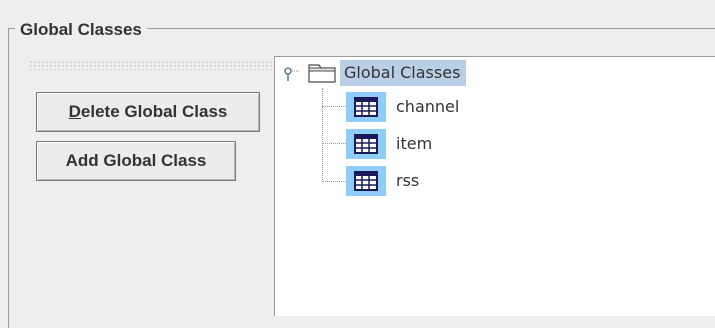 The image size is (715, 328). What do you see at coordinates (292, 74) in the screenshot?
I see `tree-handle-icon` at bounding box center [292, 74].